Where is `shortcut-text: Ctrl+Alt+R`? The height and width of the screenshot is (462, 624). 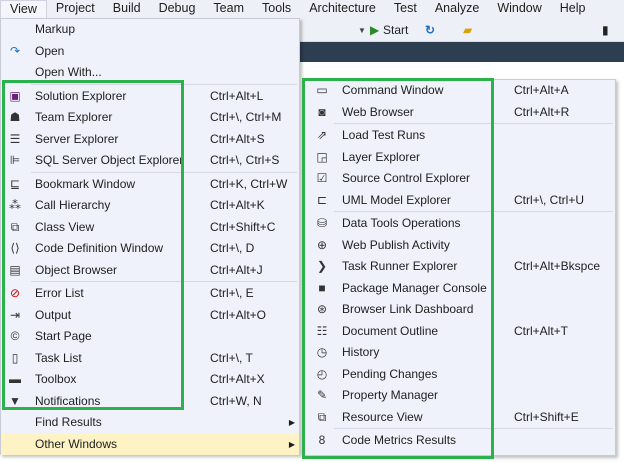 shortcut-text: Ctrl+Alt+R is located at coordinates (542, 111).